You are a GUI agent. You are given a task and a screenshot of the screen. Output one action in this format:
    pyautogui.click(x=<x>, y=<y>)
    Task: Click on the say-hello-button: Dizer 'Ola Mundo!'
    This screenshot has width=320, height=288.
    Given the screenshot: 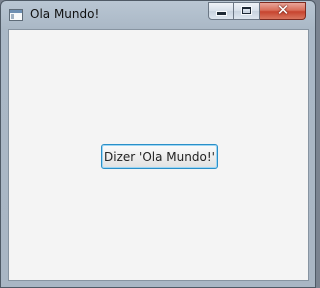 What is the action you would take?
    pyautogui.click(x=159, y=156)
    